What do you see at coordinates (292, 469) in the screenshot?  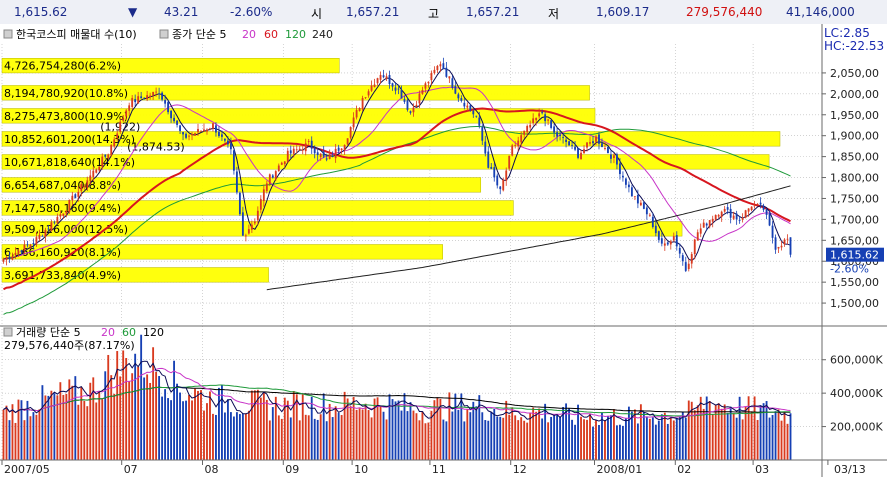 I see `time-tick-label: 09` at bounding box center [292, 469].